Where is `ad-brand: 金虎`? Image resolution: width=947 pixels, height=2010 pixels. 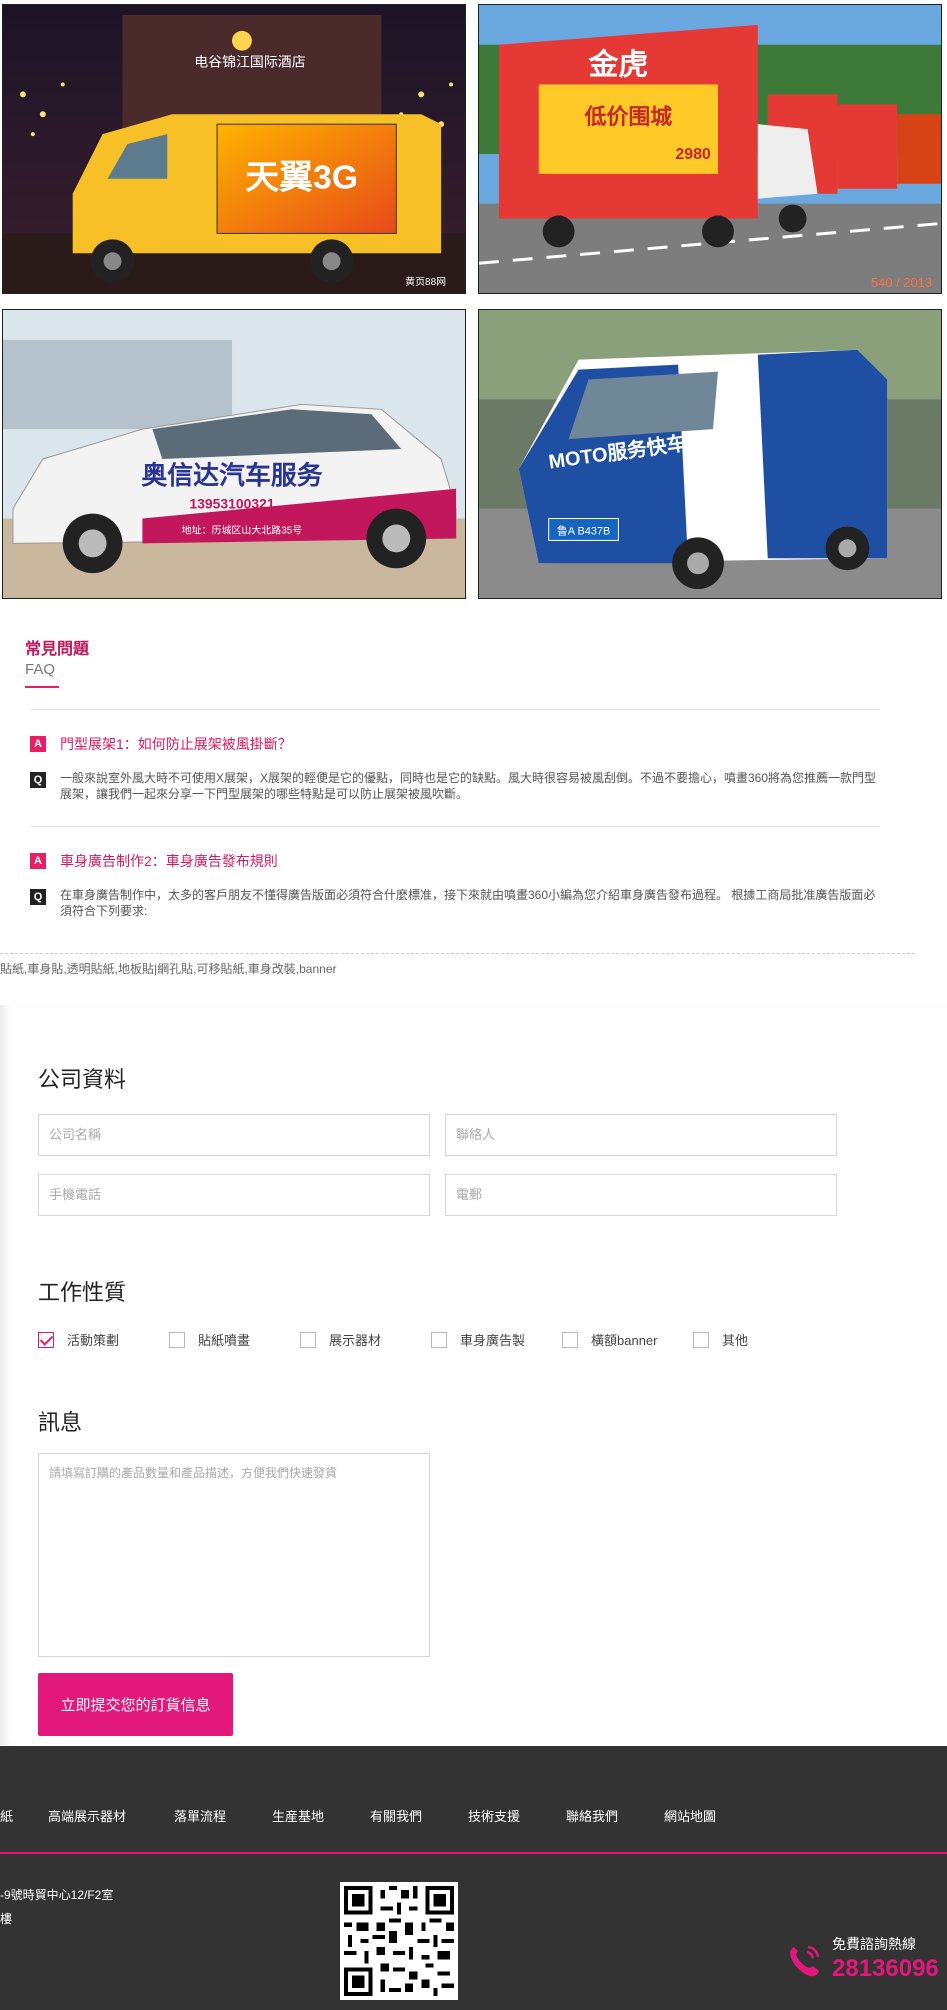
ad-brand: 金虎 is located at coordinates (618, 65).